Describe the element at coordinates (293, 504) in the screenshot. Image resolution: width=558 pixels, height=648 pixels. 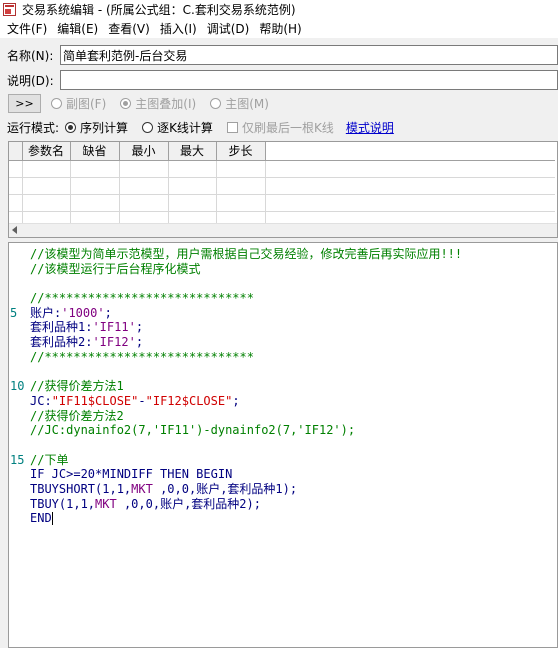
I see `code-line: TBUY(1,1,MKT ,0,0,账户,套利品种2);` at that location.